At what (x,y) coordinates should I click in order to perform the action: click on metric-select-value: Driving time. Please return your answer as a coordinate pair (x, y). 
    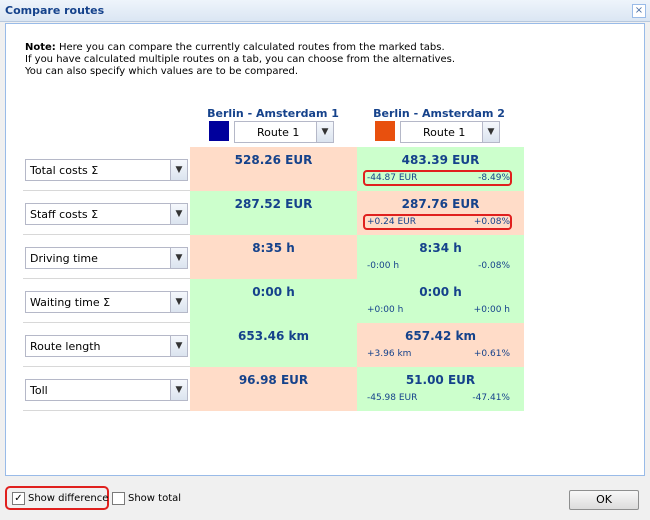
    Looking at the image, I should click on (64, 258).